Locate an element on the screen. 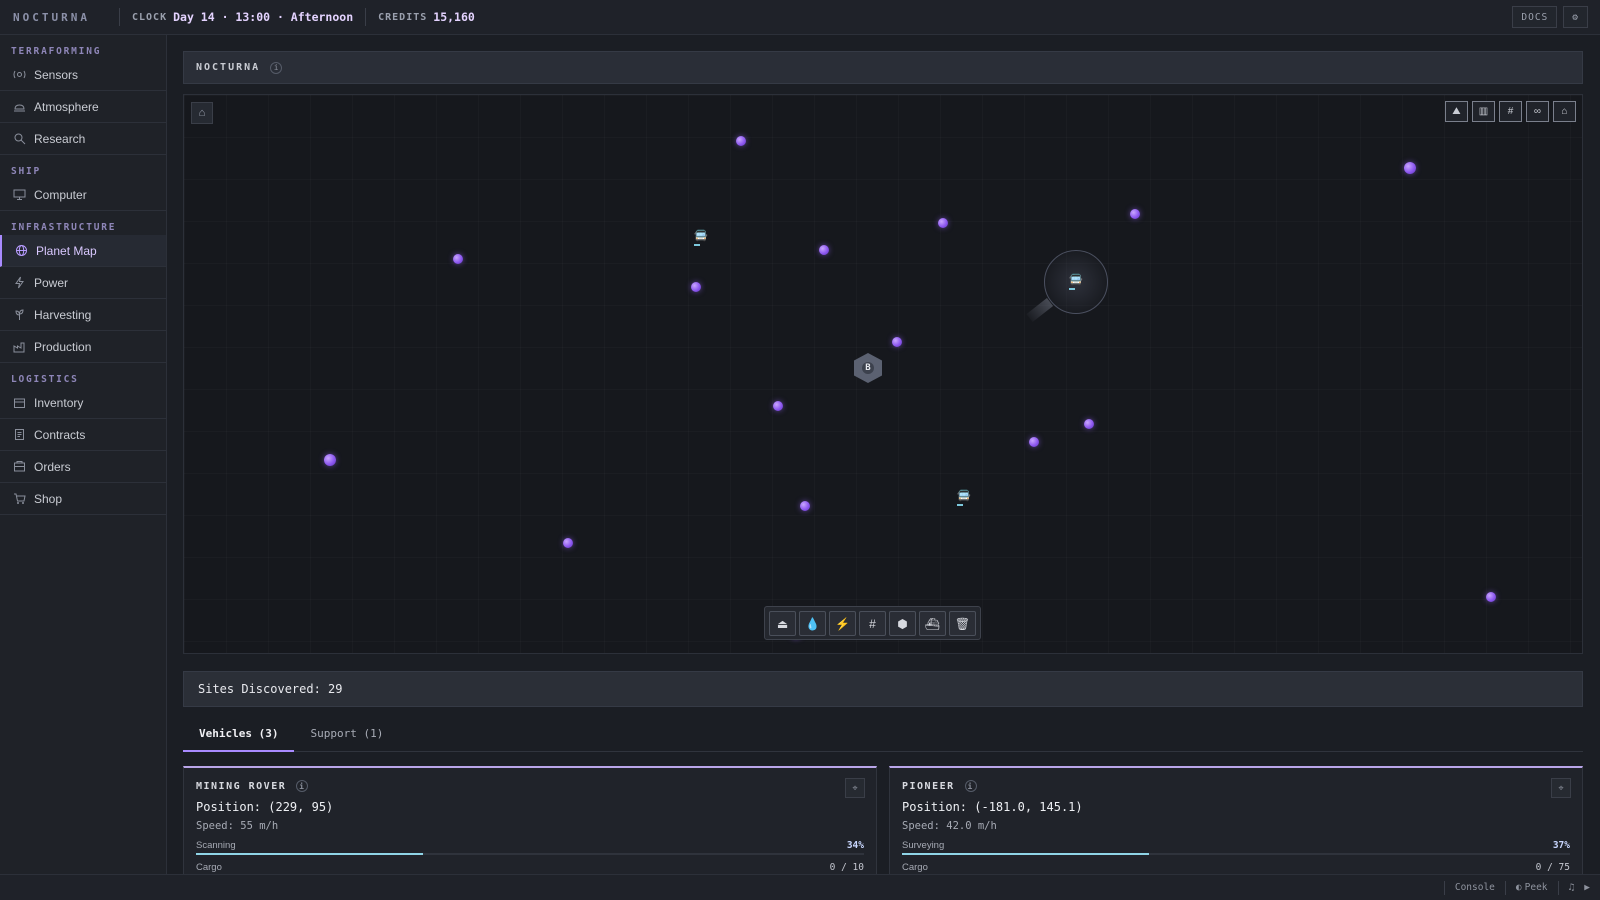 The height and width of the screenshot is (900, 1600). vehicle-progress-value: 34% is located at coordinates (855, 845).